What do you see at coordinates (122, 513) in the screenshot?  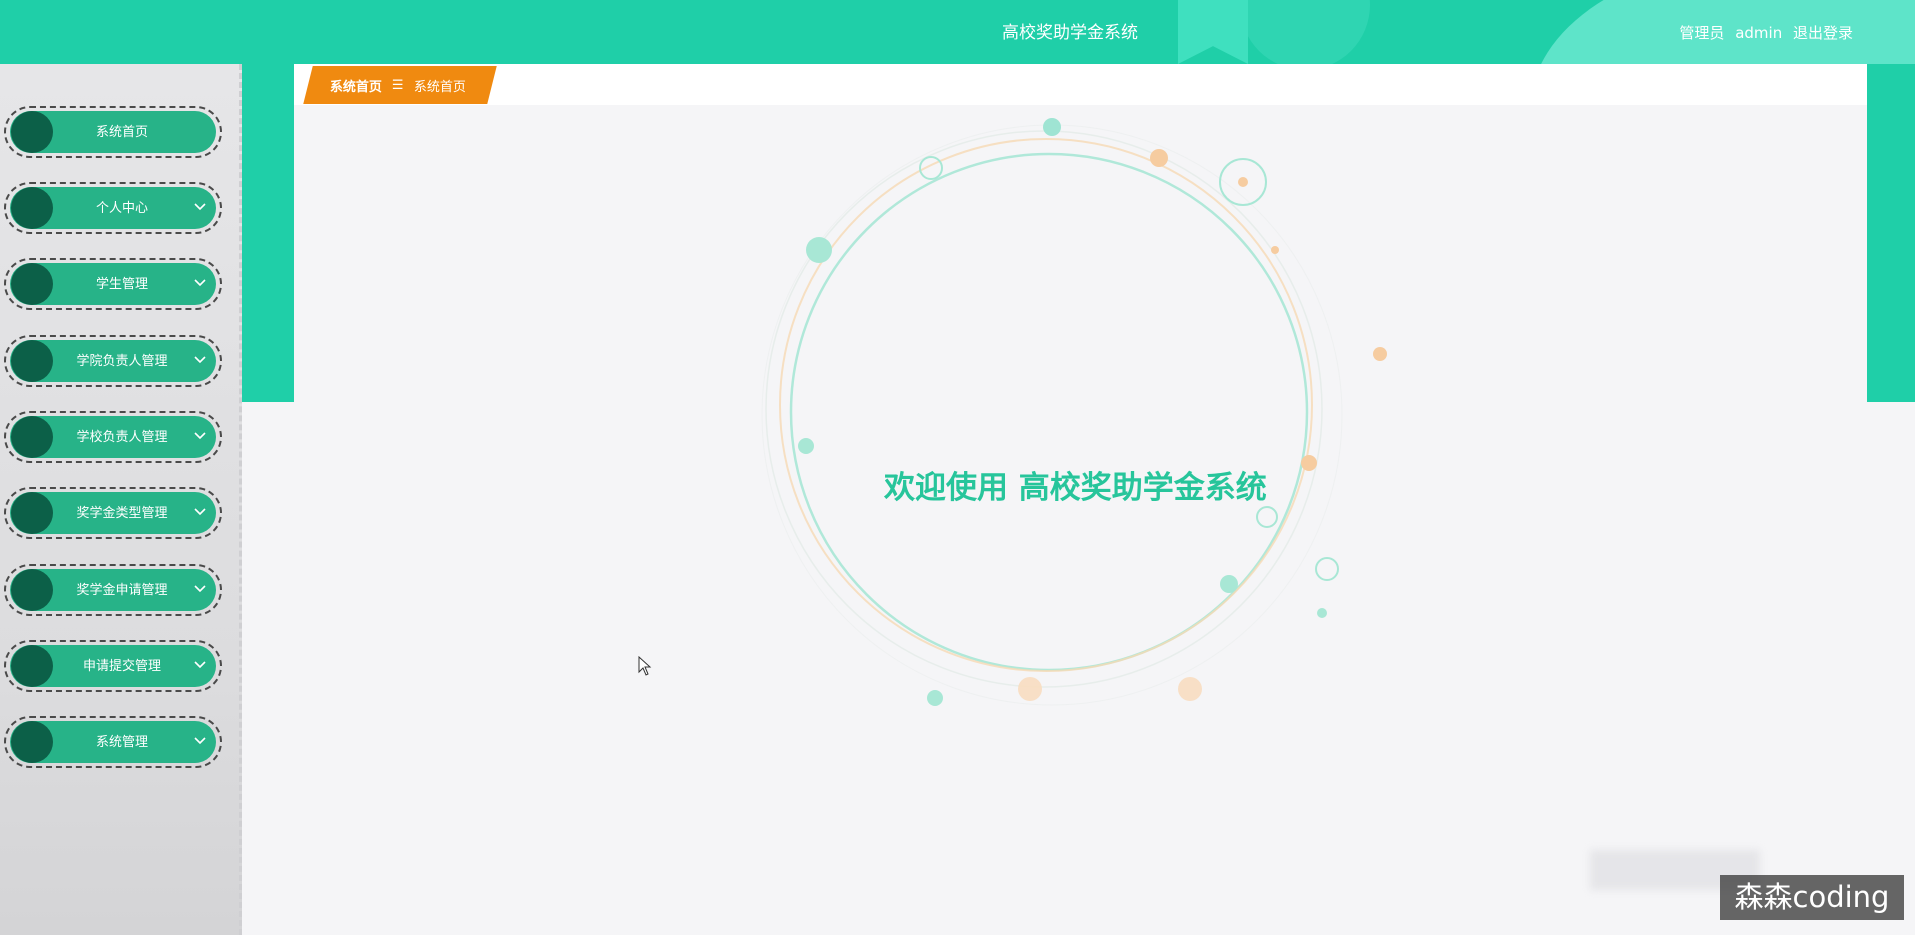 I see `sidebar-item-label: 奖学金类型管理` at bounding box center [122, 513].